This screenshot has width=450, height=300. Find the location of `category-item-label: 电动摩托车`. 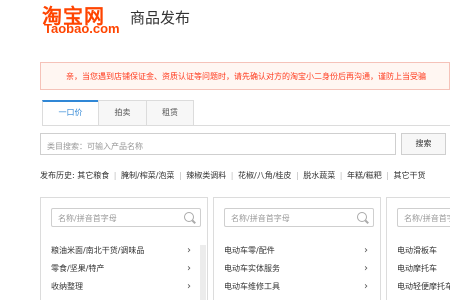

category-item-label: 电动摩托车 is located at coordinates (417, 268).